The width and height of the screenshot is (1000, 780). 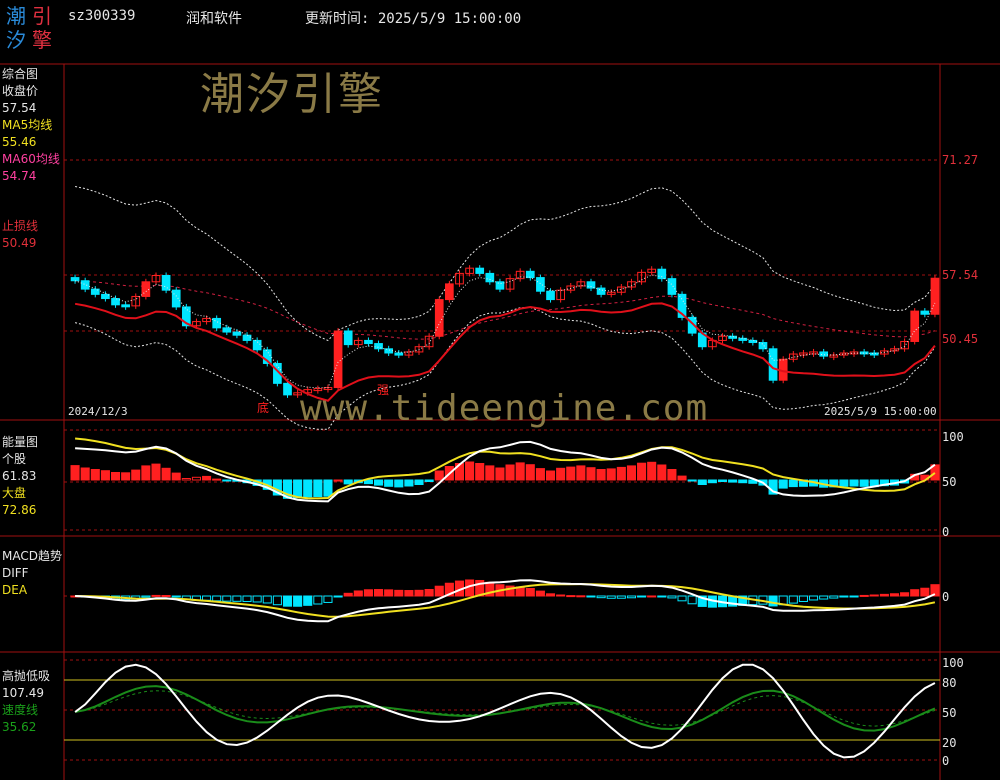 I want to click on close-value: 57.54, so click(x=19, y=108).